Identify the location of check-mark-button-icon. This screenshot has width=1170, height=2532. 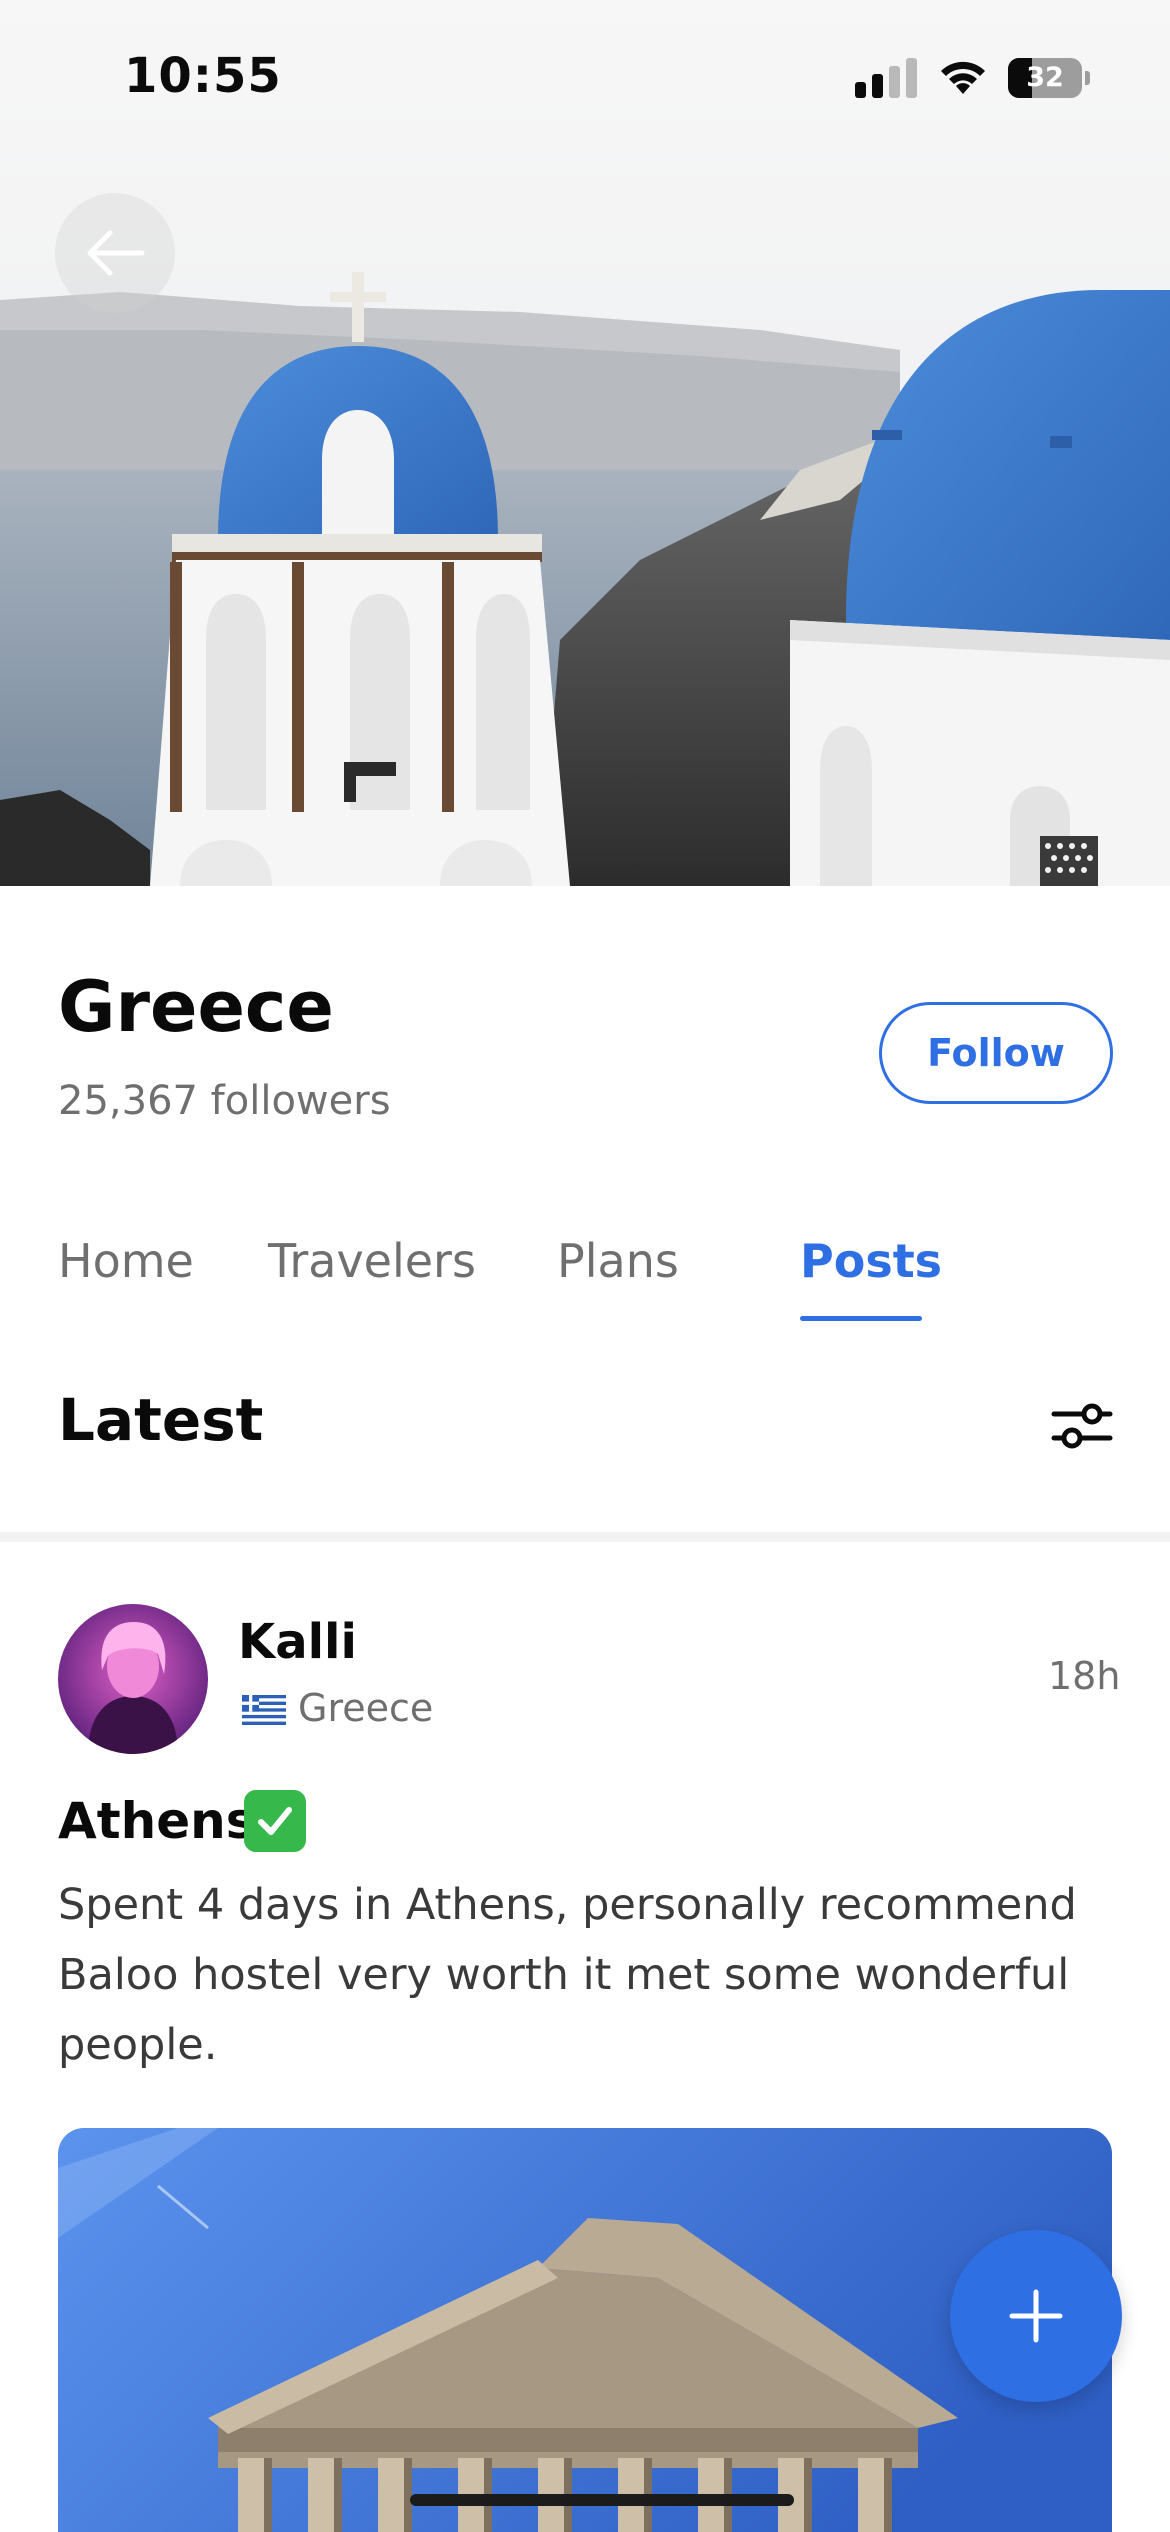
(275, 1821).